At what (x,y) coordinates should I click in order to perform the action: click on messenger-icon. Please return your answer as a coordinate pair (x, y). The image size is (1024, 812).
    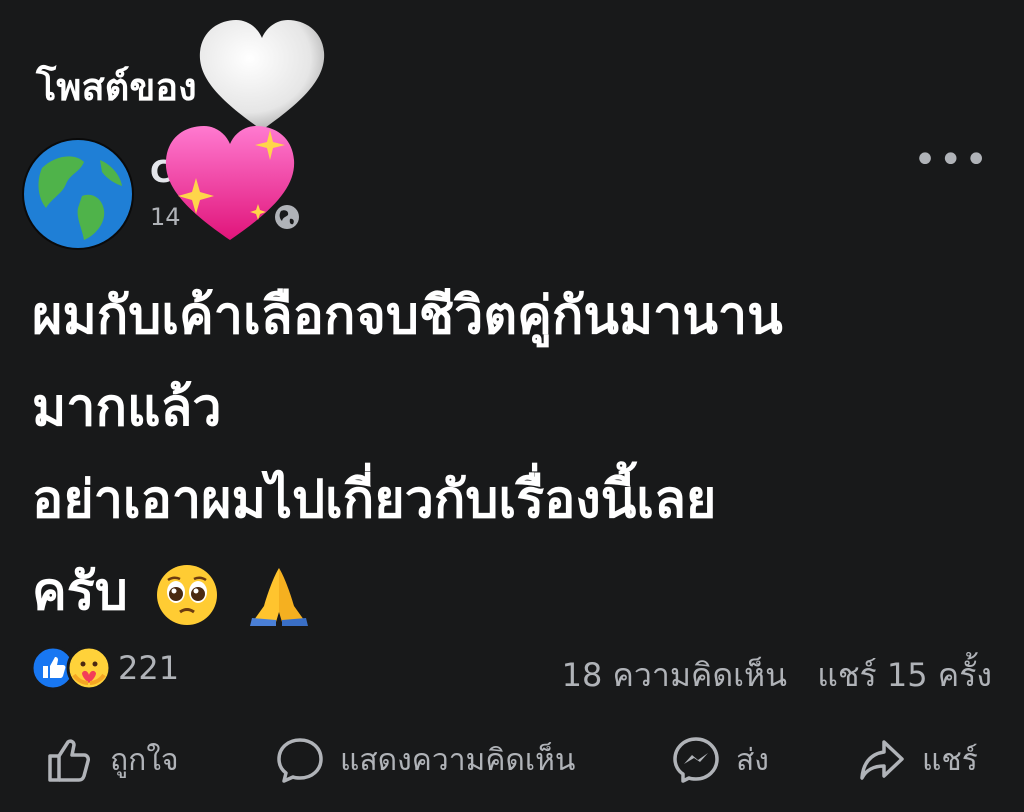
    Looking at the image, I should click on (696, 760).